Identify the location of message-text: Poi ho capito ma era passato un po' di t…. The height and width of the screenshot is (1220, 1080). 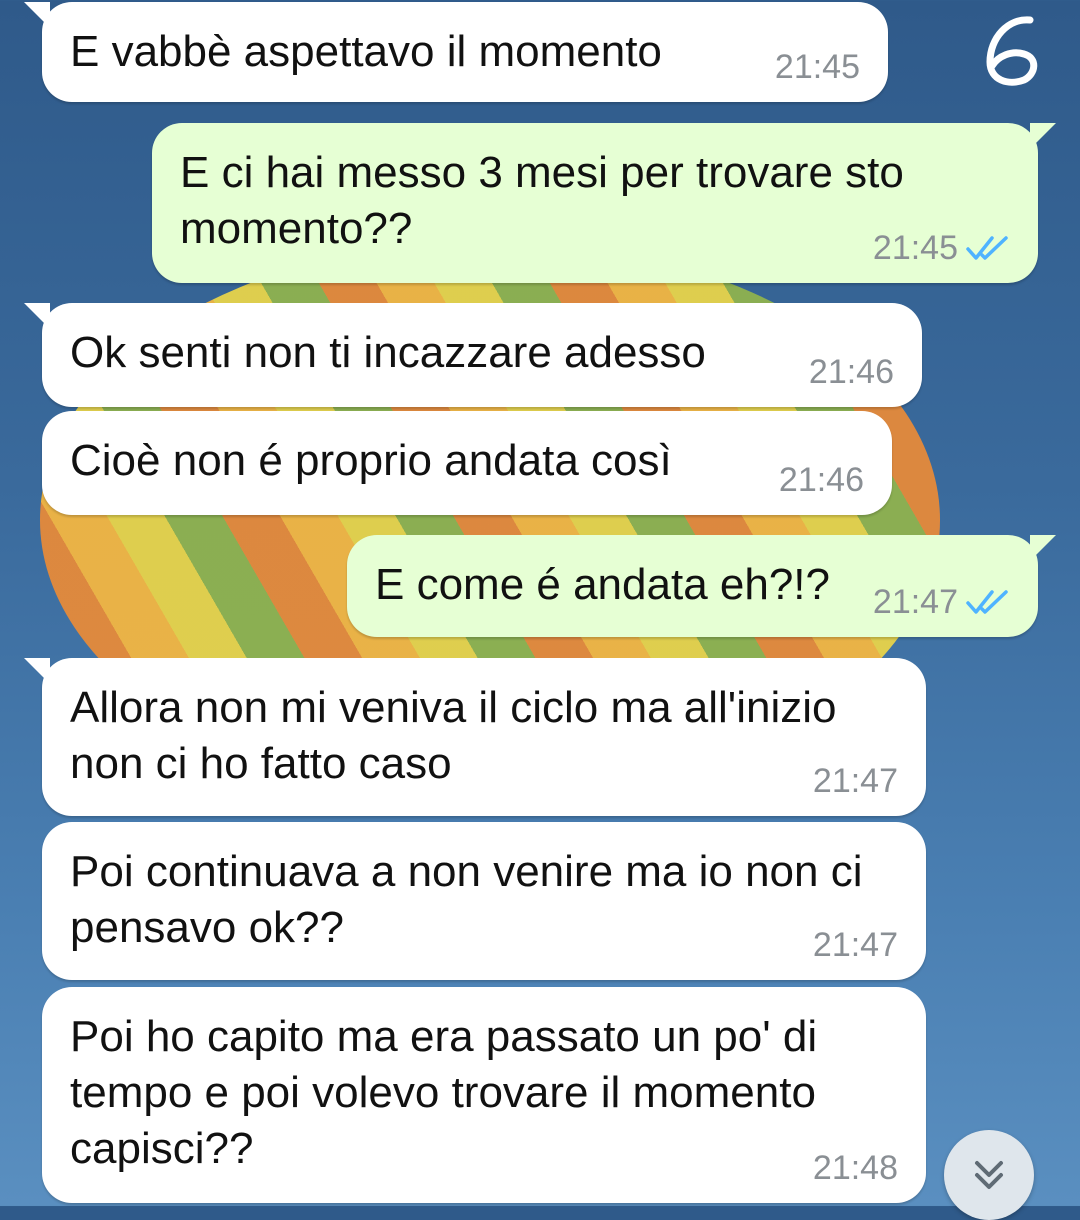
(444, 1092).